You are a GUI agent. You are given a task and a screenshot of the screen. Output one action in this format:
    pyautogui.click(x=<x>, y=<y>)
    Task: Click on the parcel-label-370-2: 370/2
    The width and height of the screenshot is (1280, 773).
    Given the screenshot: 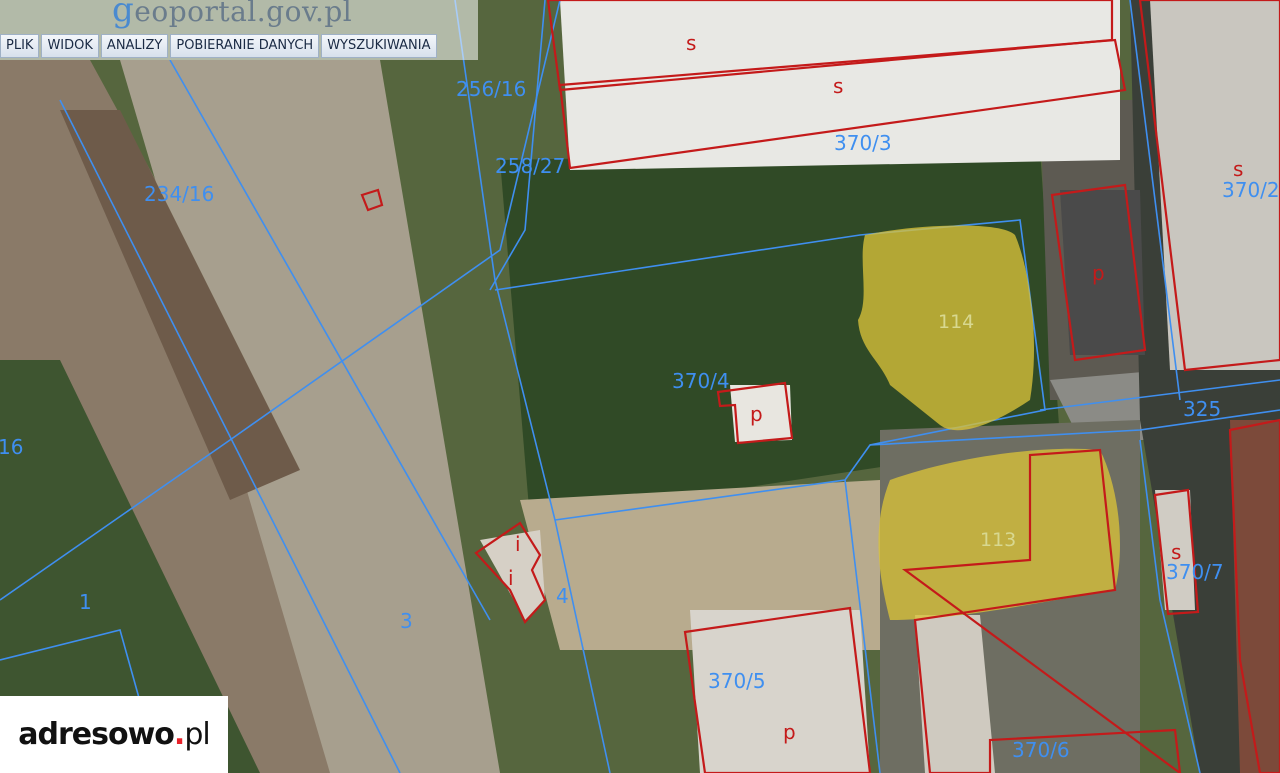 What is the action you would take?
    pyautogui.click(x=1251, y=190)
    